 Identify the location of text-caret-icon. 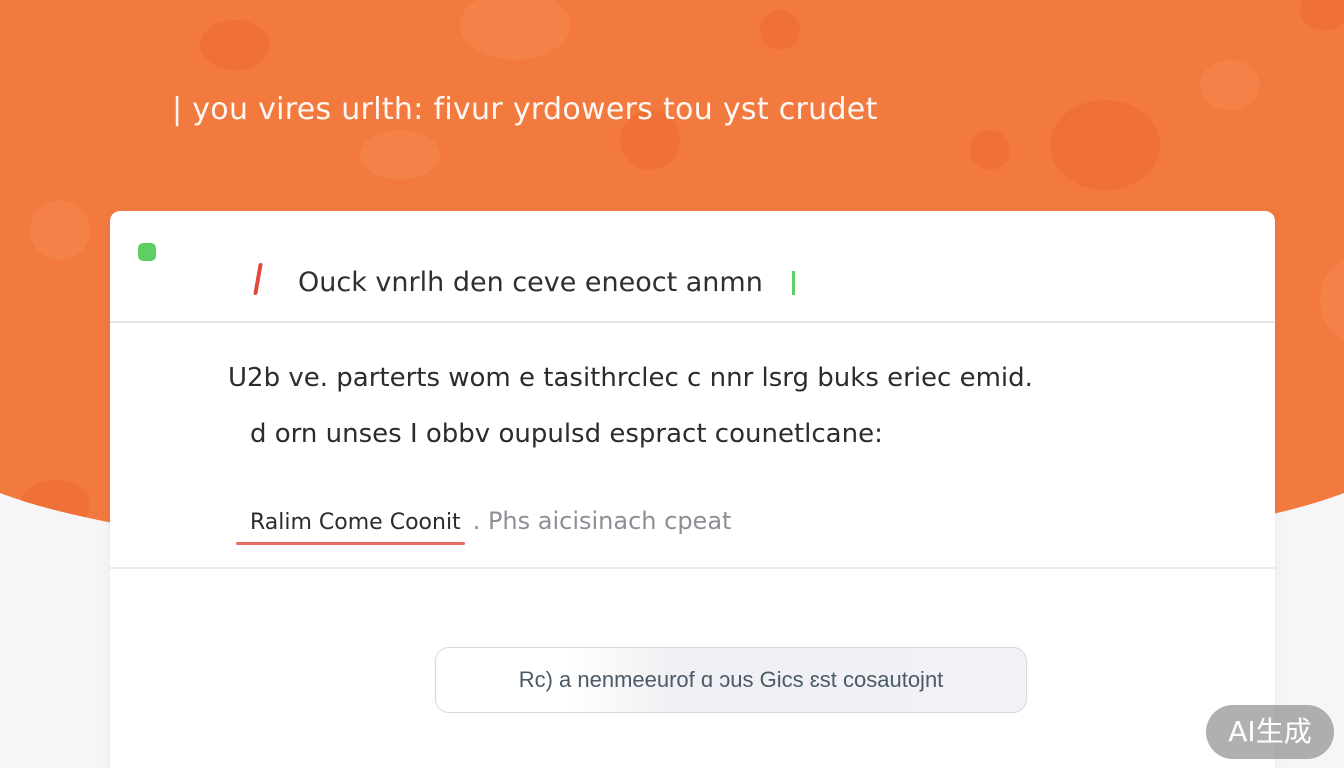
(793, 283).